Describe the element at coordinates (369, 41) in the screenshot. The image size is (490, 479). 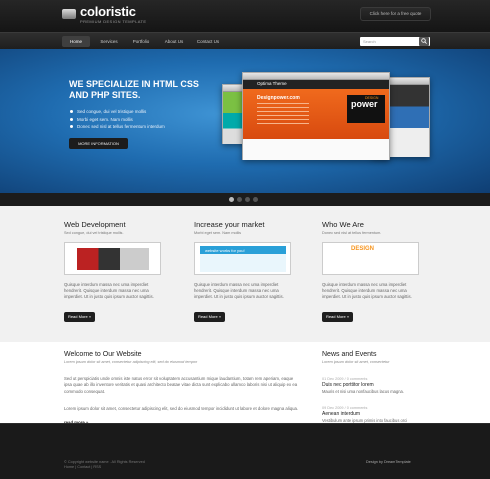
I see `search-placeholder: Search` at that location.